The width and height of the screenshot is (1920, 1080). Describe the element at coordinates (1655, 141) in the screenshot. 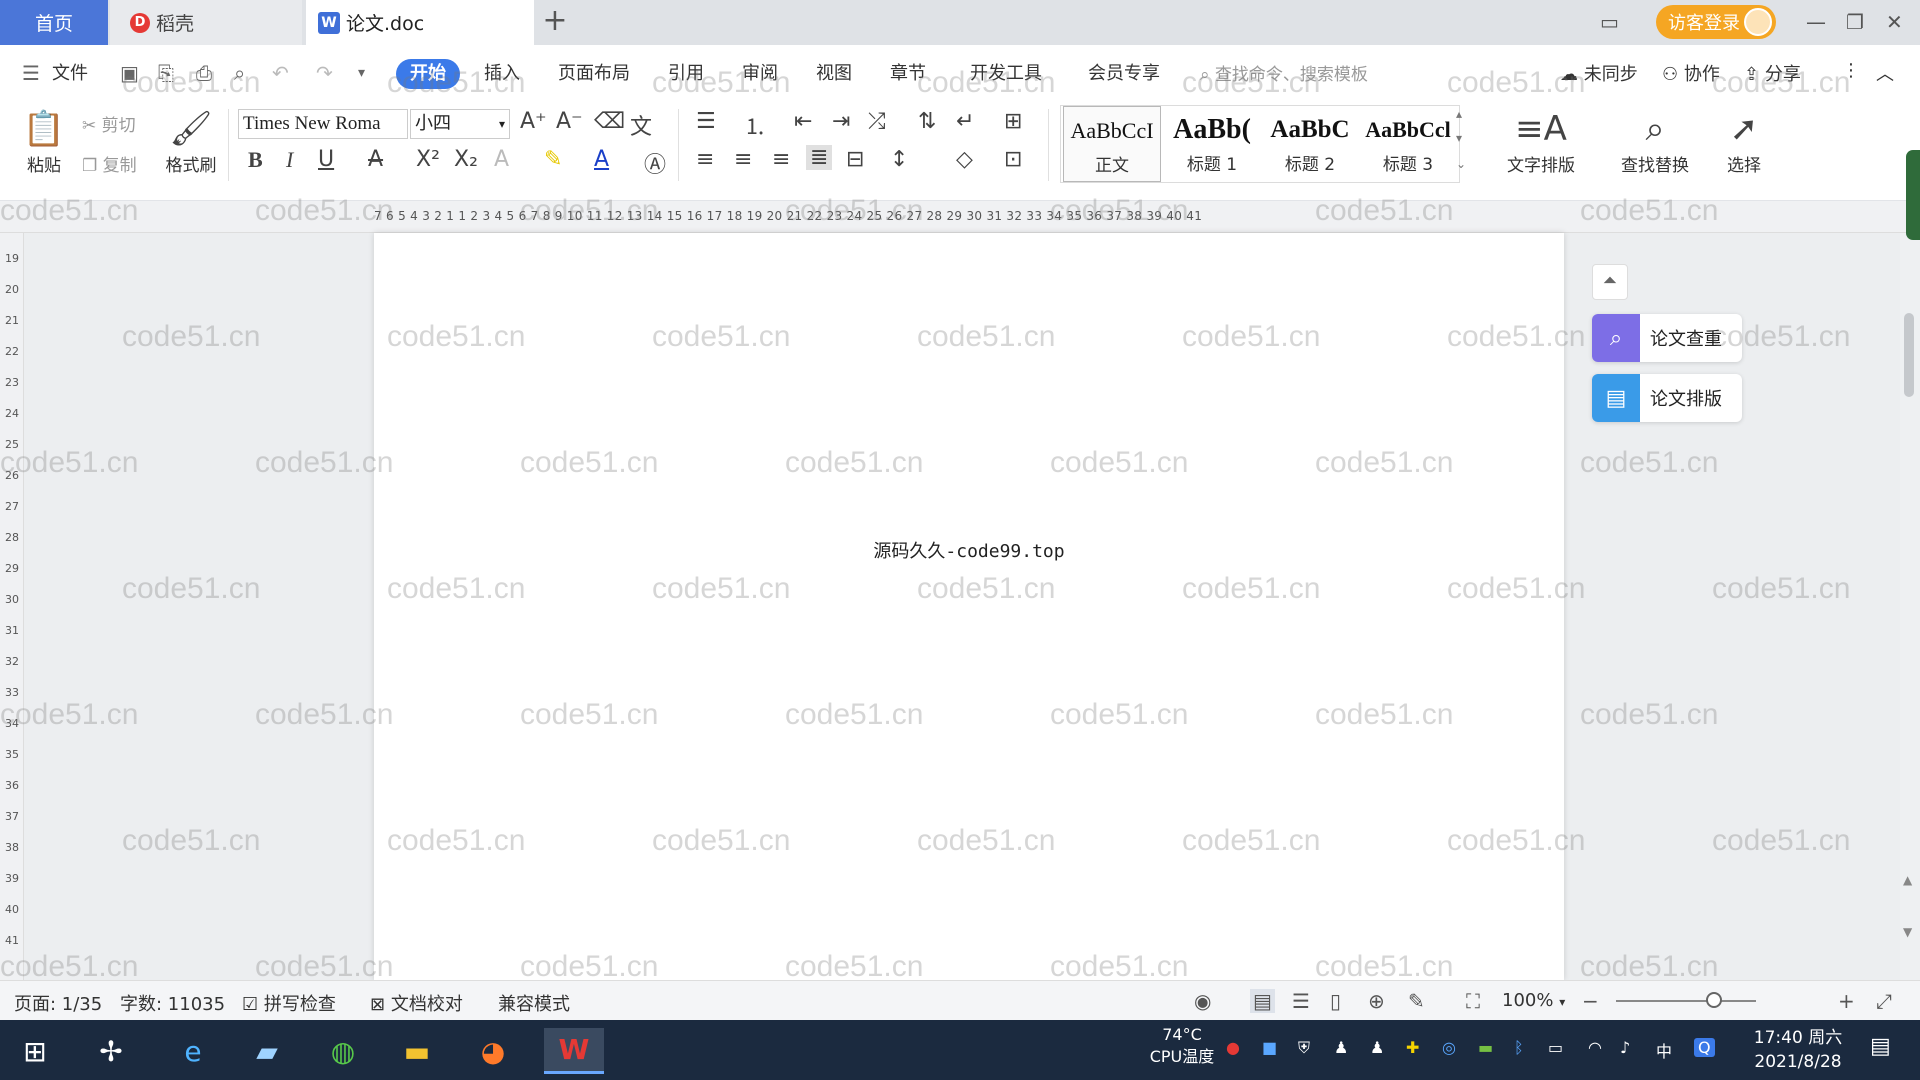

I see `find-replace-button: ⌕ 查找替换` at that location.